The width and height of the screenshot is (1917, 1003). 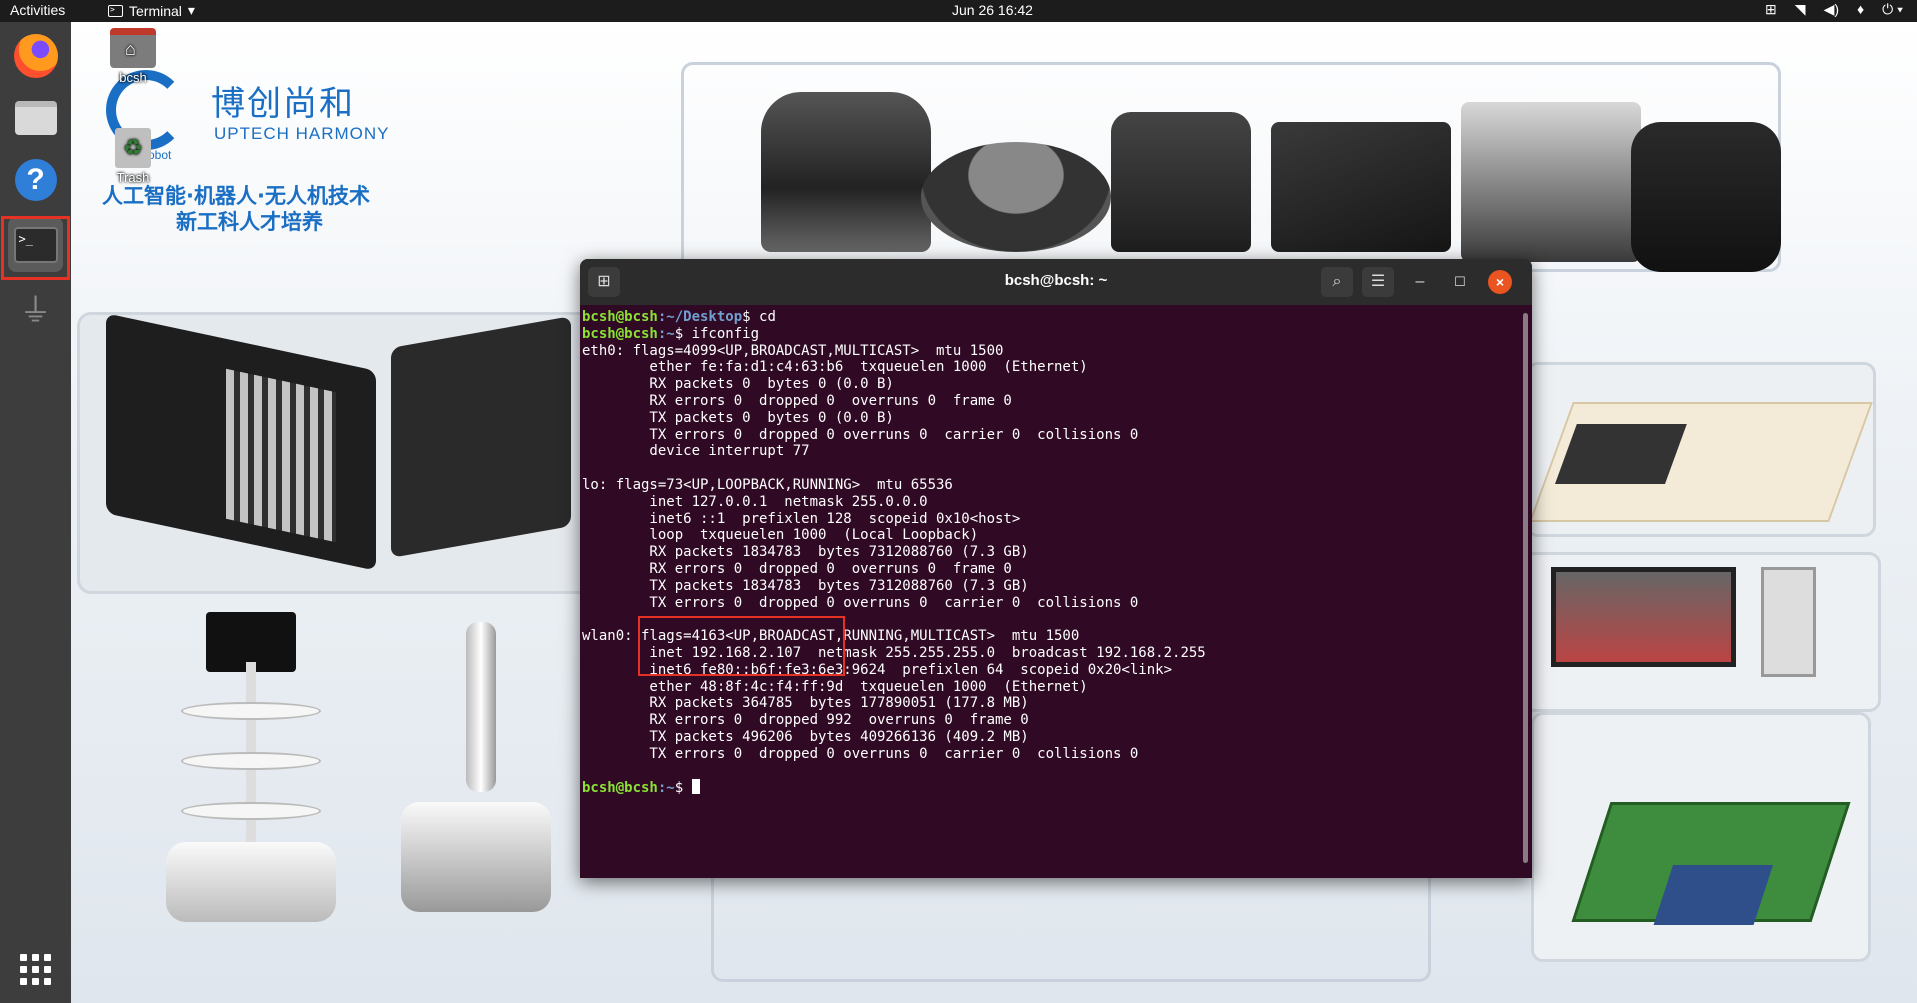 I want to click on close-icon: ×, so click(x=1500, y=282).